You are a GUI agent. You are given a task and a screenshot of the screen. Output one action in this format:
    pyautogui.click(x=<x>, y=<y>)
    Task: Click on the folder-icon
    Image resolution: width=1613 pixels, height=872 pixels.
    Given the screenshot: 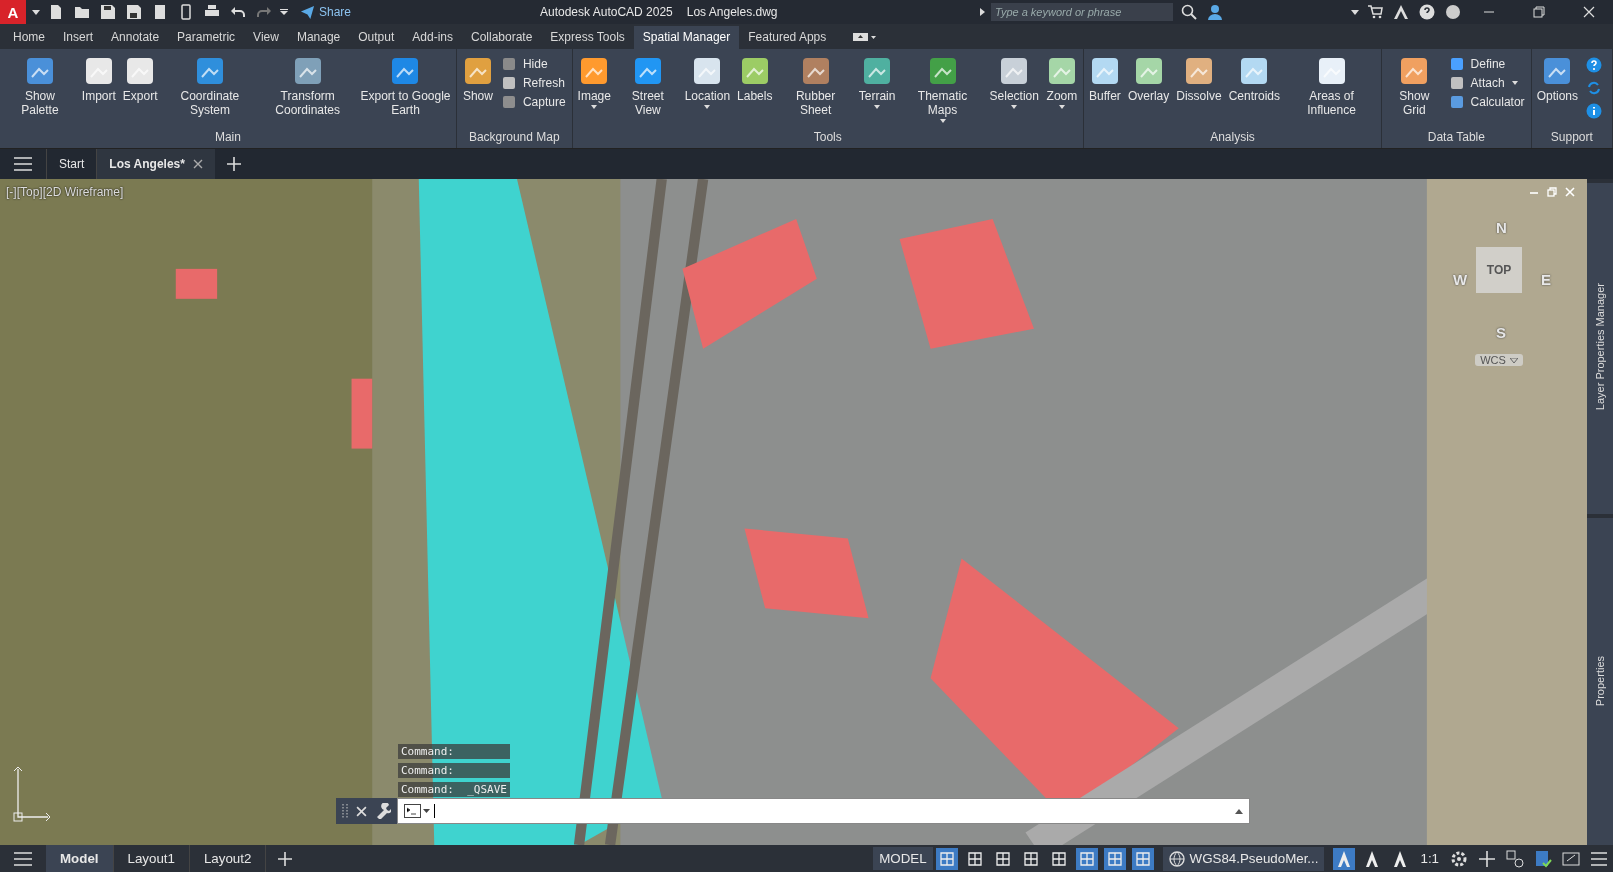 What is the action you would take?
    pyautogui.click(x=82, y=12)
    